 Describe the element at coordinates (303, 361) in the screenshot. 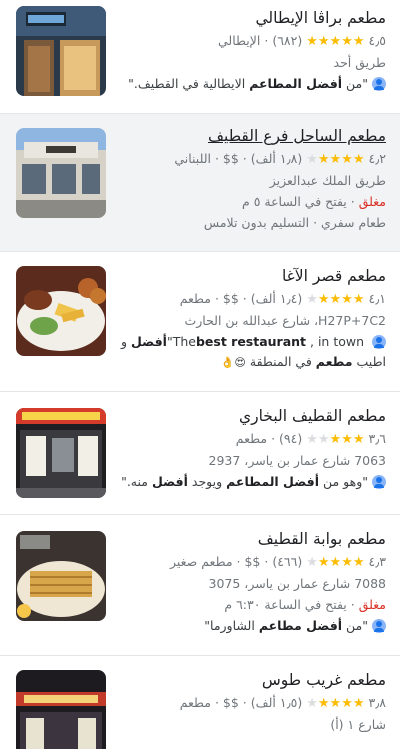

I see `review-snippet-line2: اطيب مطعم في المنطقة 😍👌` at that location.